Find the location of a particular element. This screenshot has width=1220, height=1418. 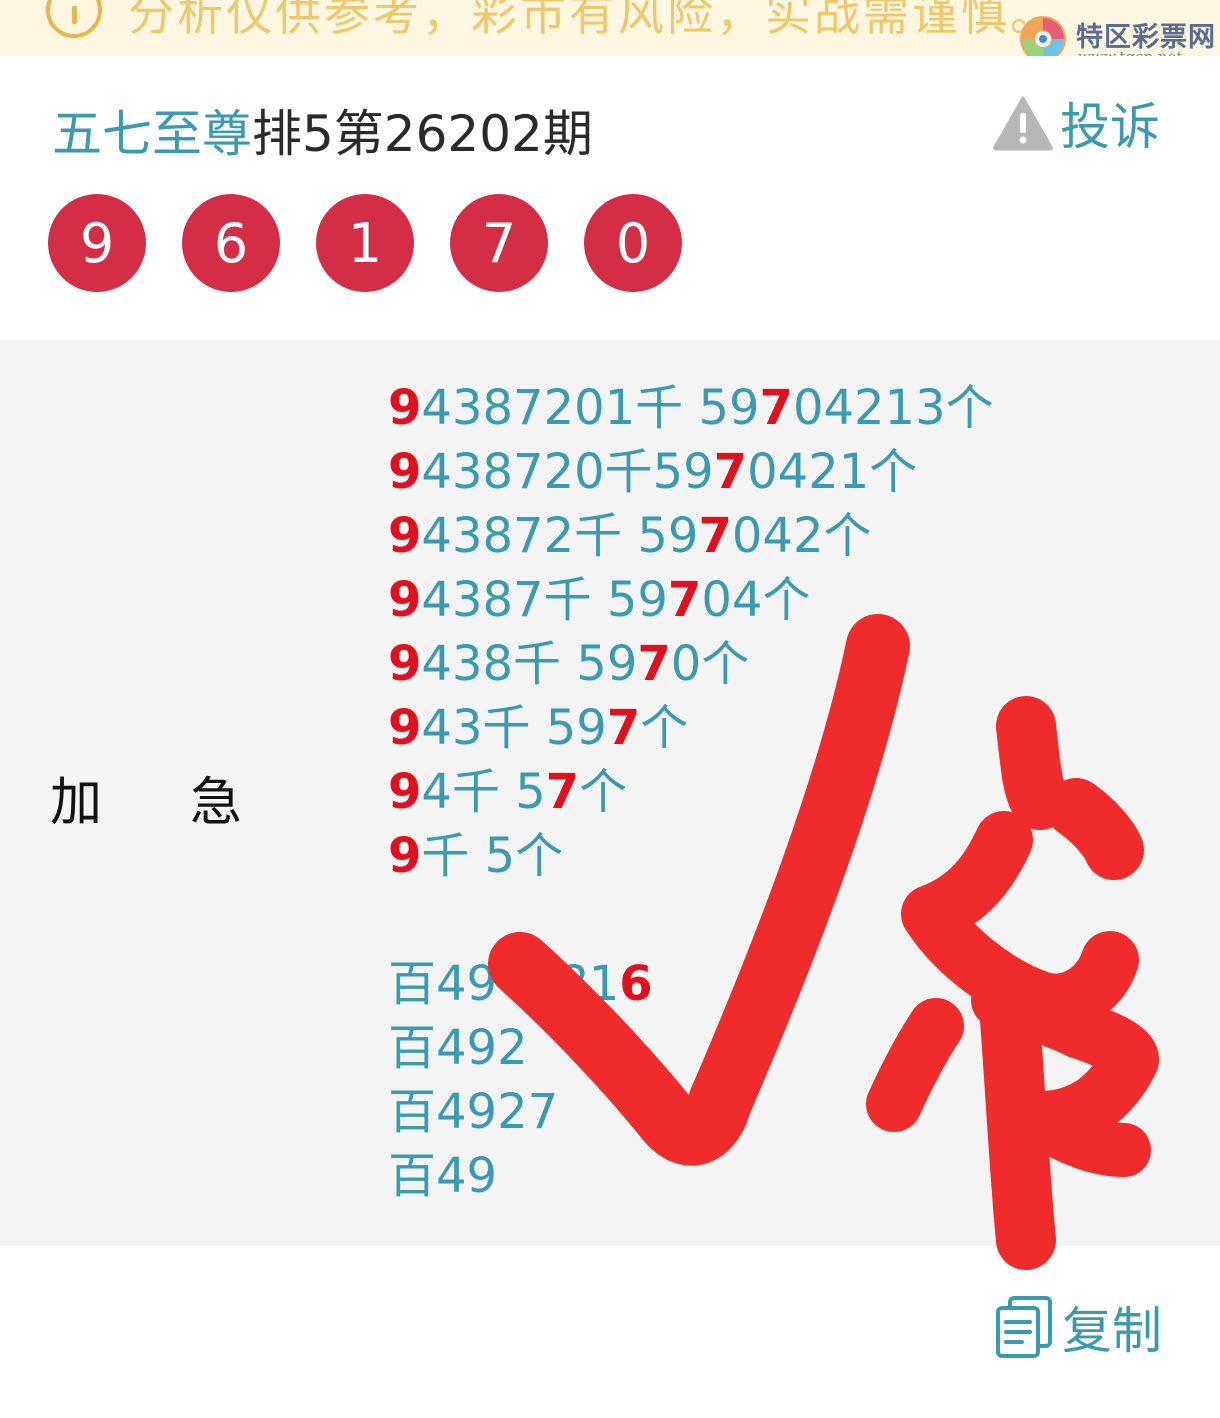

line-text: 4387千 59 is located at coordinates (544, 600).